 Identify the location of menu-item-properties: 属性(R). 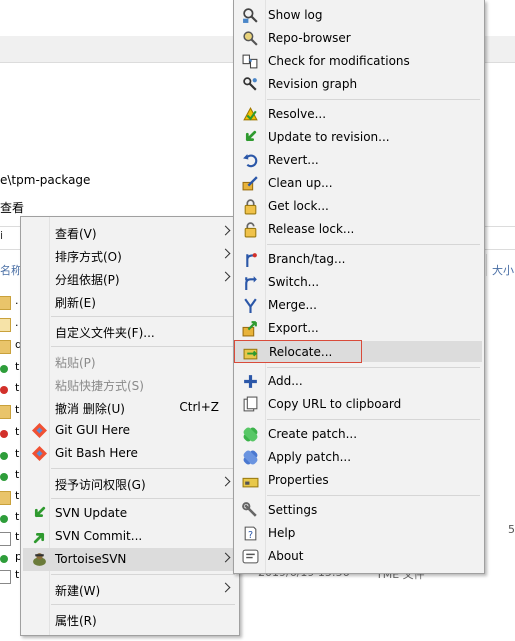
(130, 619).